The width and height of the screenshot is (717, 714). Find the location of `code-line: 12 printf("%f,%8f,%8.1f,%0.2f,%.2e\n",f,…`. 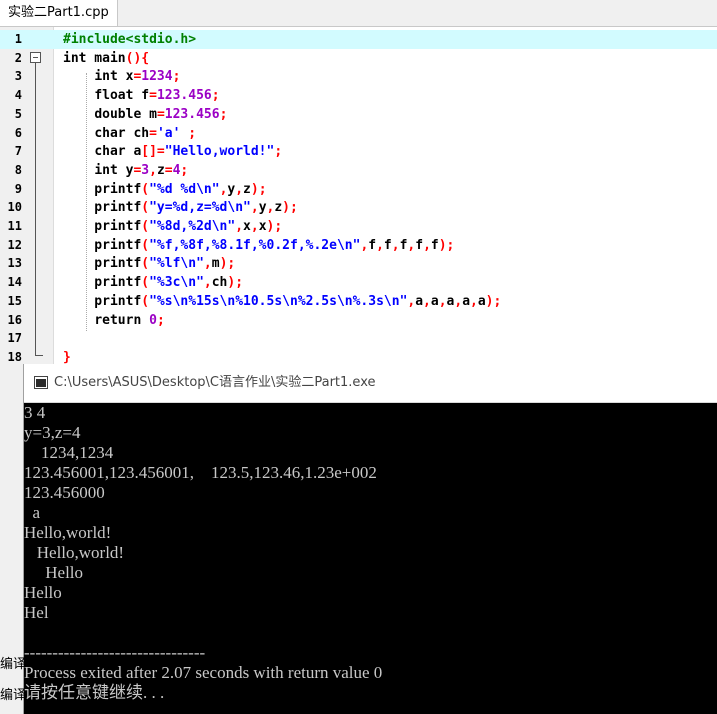

code-line: 12 printf("%f,%8f,%8.1f,%0.2f,%.2e\n",f,… is located at coordinates (358, 245).